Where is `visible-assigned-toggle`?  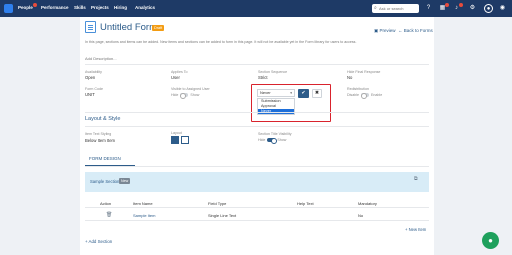 visible-assigned-toggle is located at coordinates (184, 96).